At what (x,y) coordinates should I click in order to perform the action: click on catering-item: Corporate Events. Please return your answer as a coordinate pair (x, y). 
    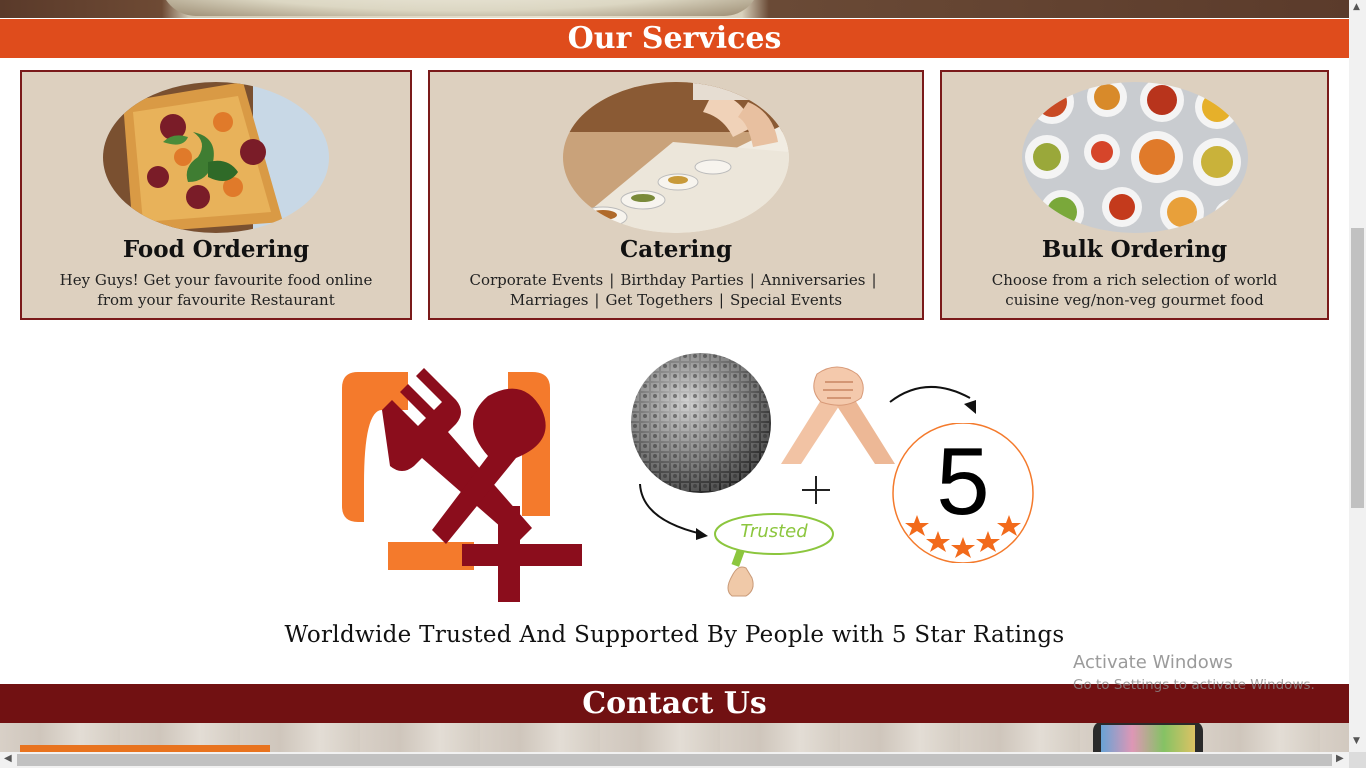
    Looking at the image, I should click on (536, 280).